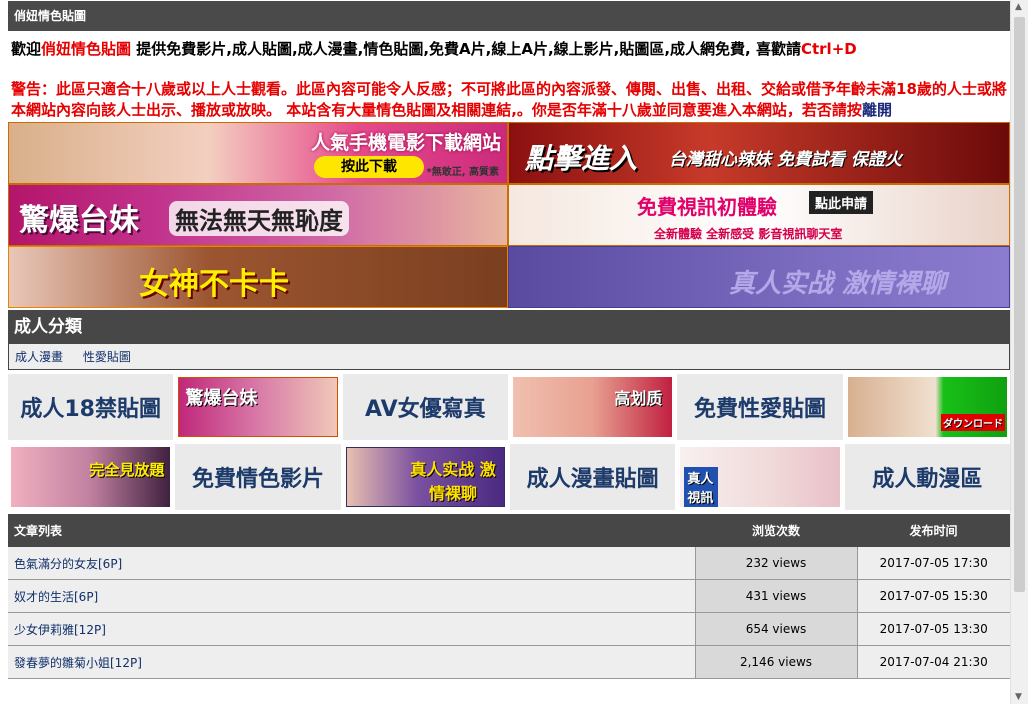 The image size is (1028, 704). Describe the element at coordinates (405, 143) in the screenshot. I see `banner-title: 人氣手機電影下載網站` at that location.